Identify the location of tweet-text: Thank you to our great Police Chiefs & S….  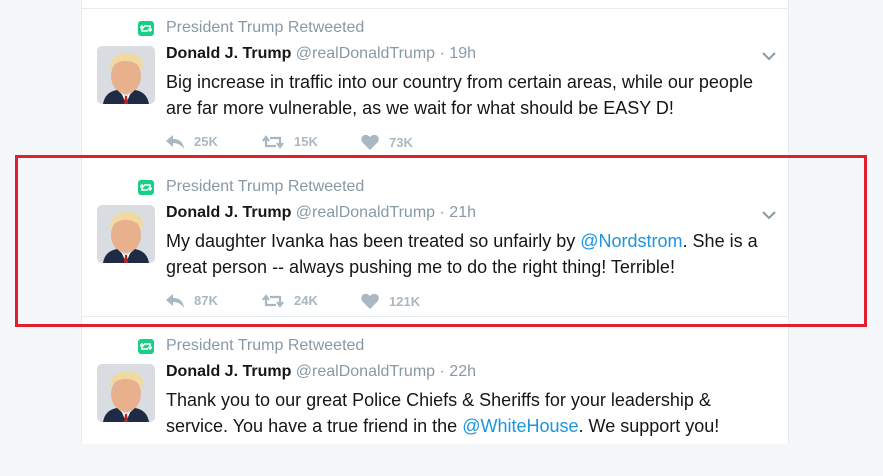
(466, 413).